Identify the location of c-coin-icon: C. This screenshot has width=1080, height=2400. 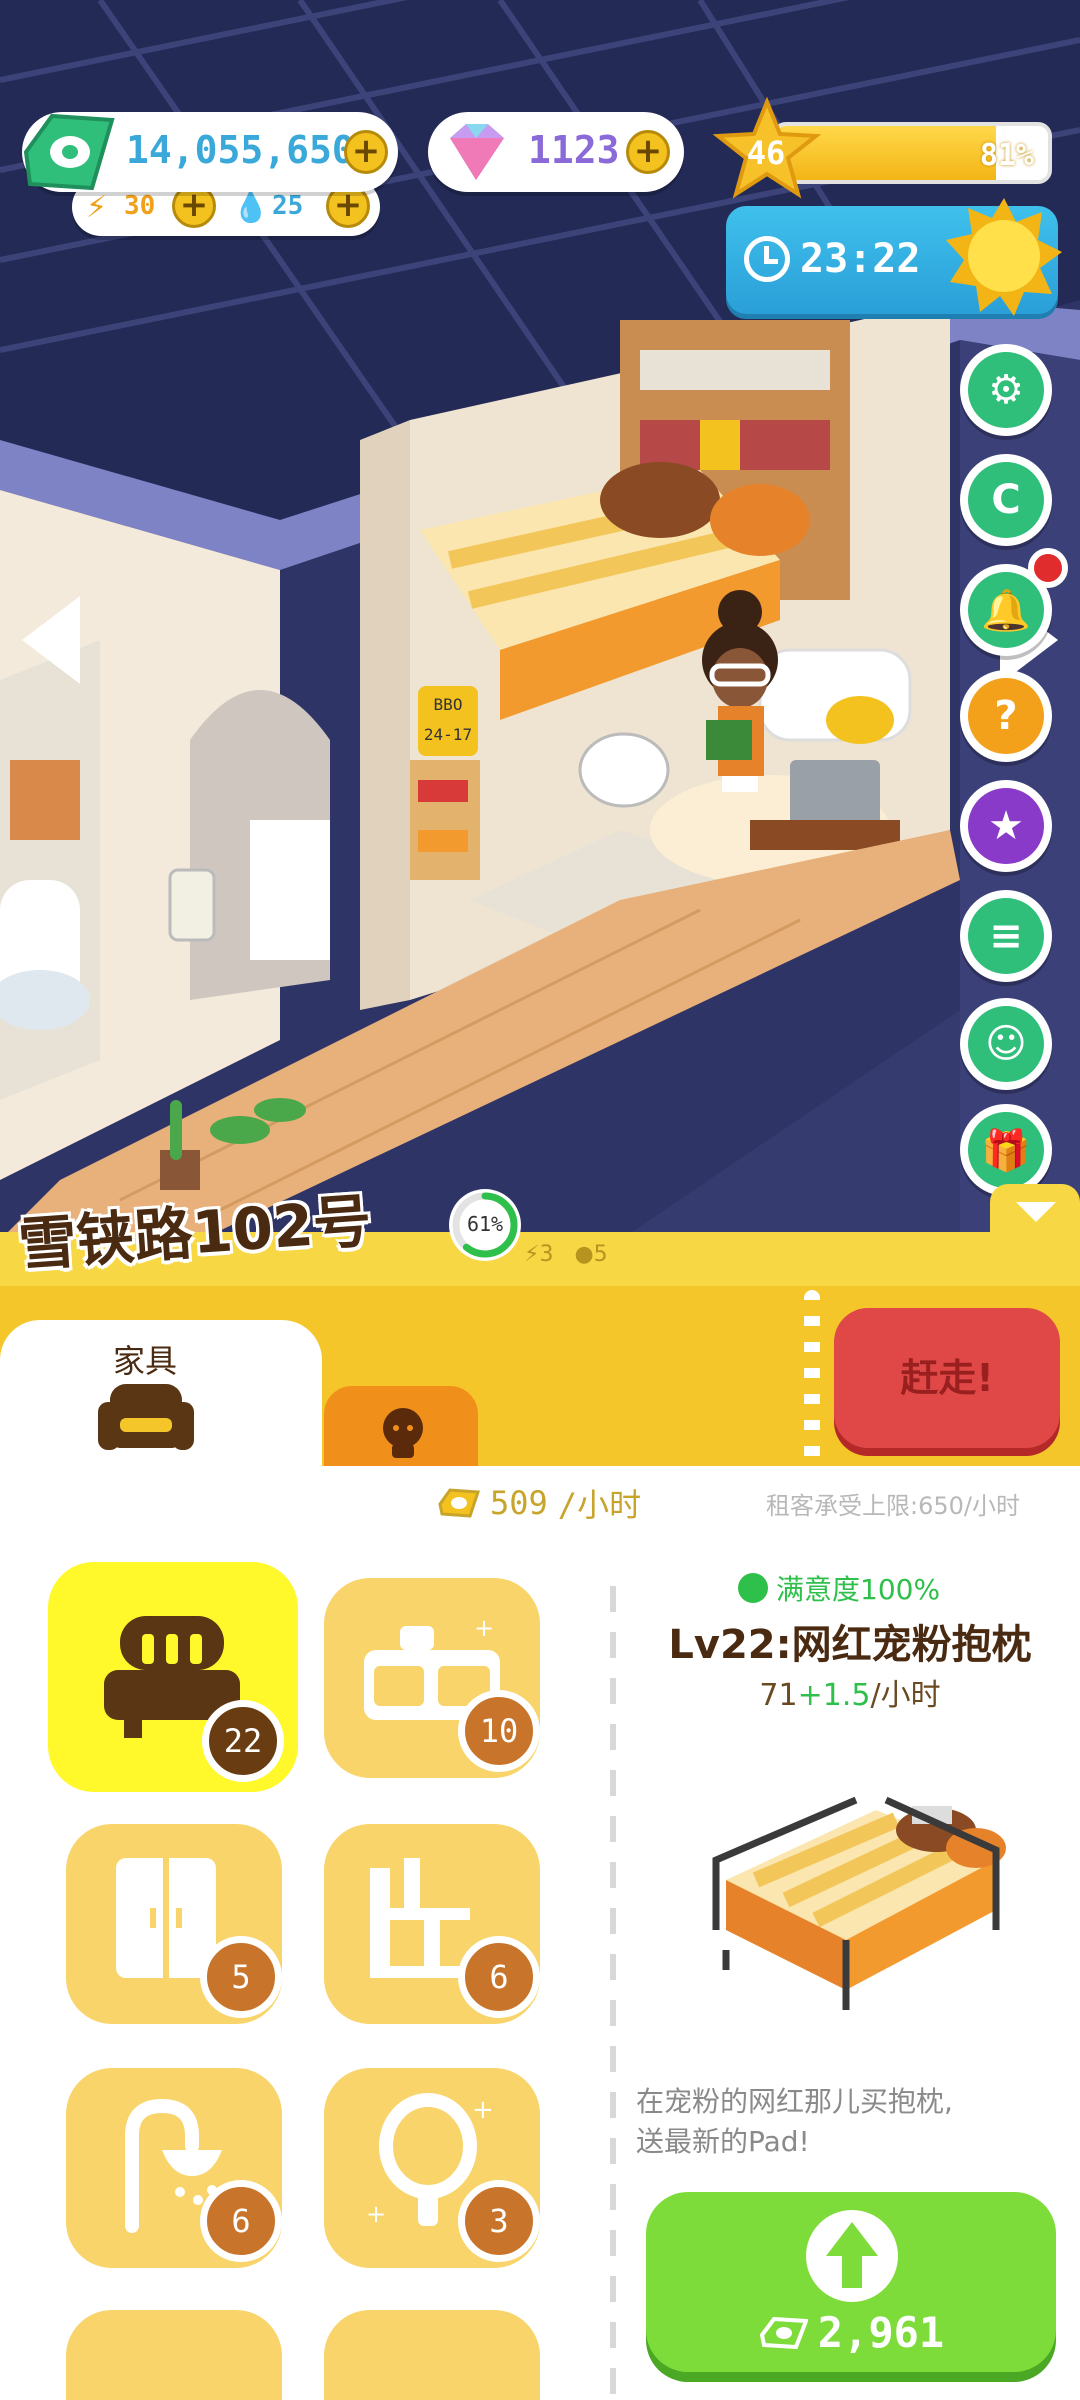
(1006, 500).